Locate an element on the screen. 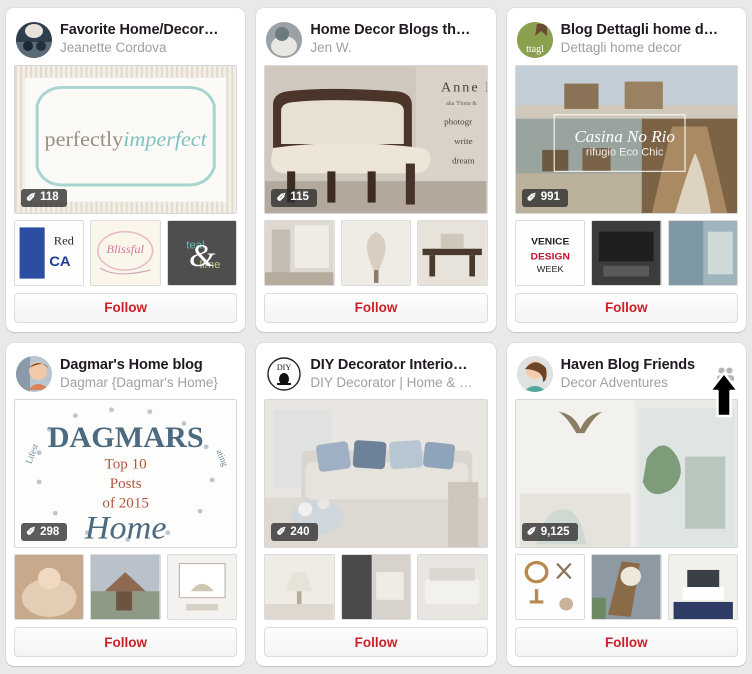 This screenshot has height=674, width=752. svg-text: DESIGN is located at coordinates (549, 256).